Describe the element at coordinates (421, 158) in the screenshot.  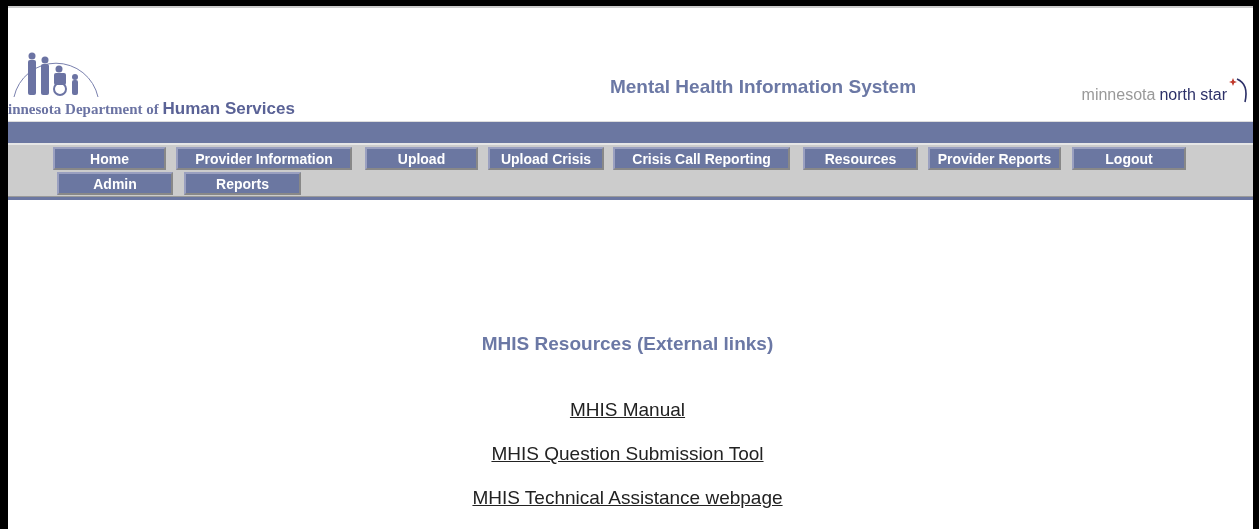
I see `nav-button: Upload` at that location.